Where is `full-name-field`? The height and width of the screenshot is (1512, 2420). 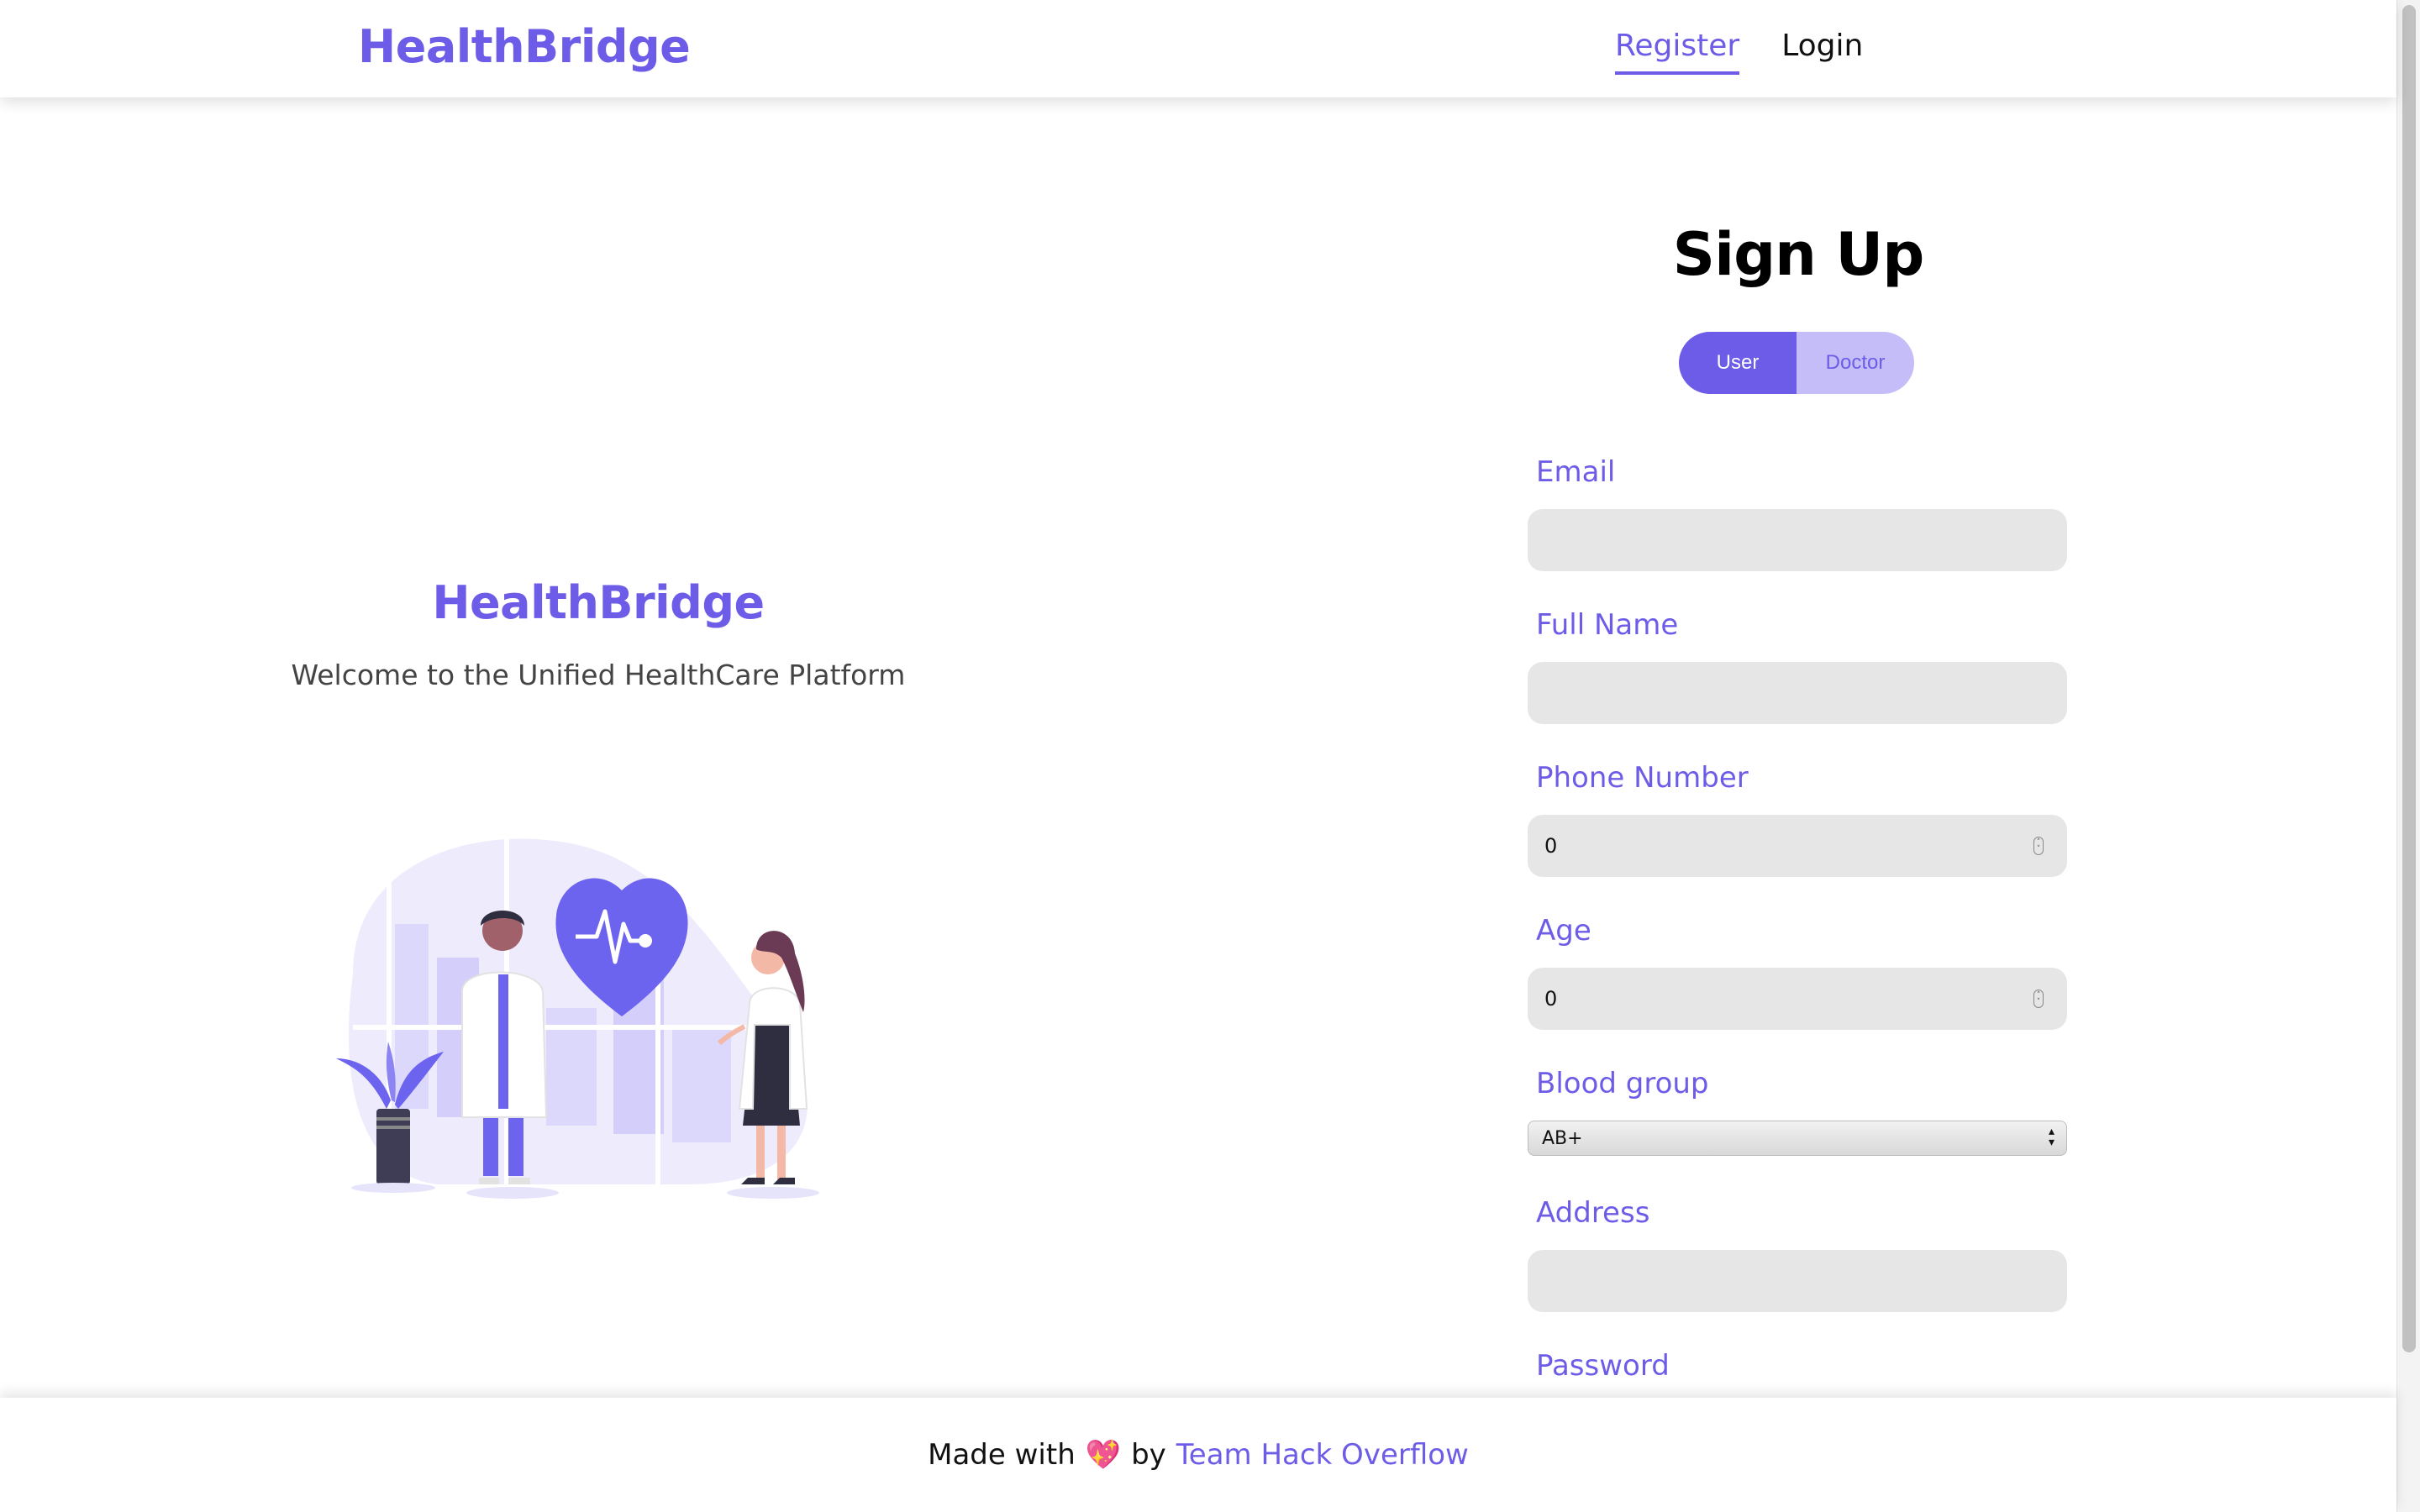
full-name-field is located at coordinates (1798, 693).